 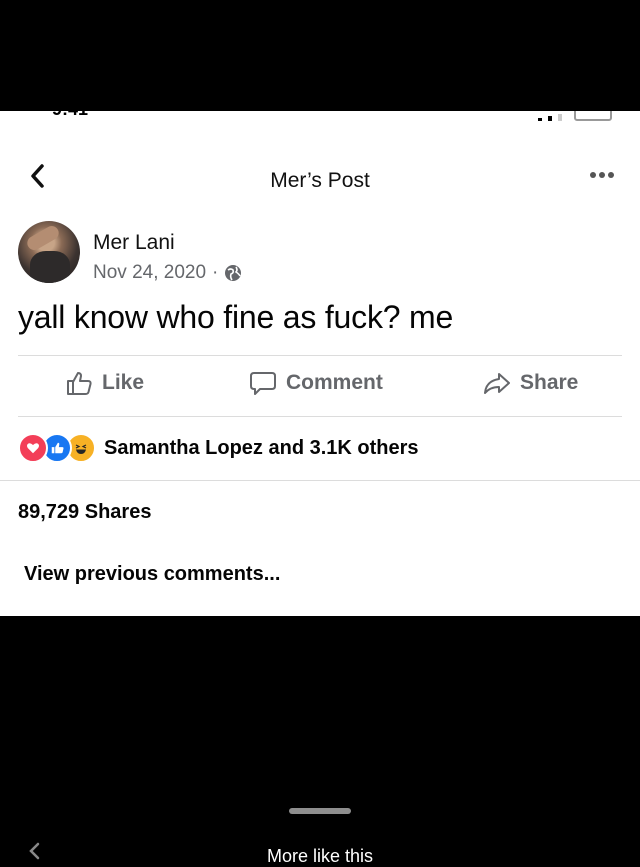 I want to click on love-reaction-icon, so click(x=33, y=448).